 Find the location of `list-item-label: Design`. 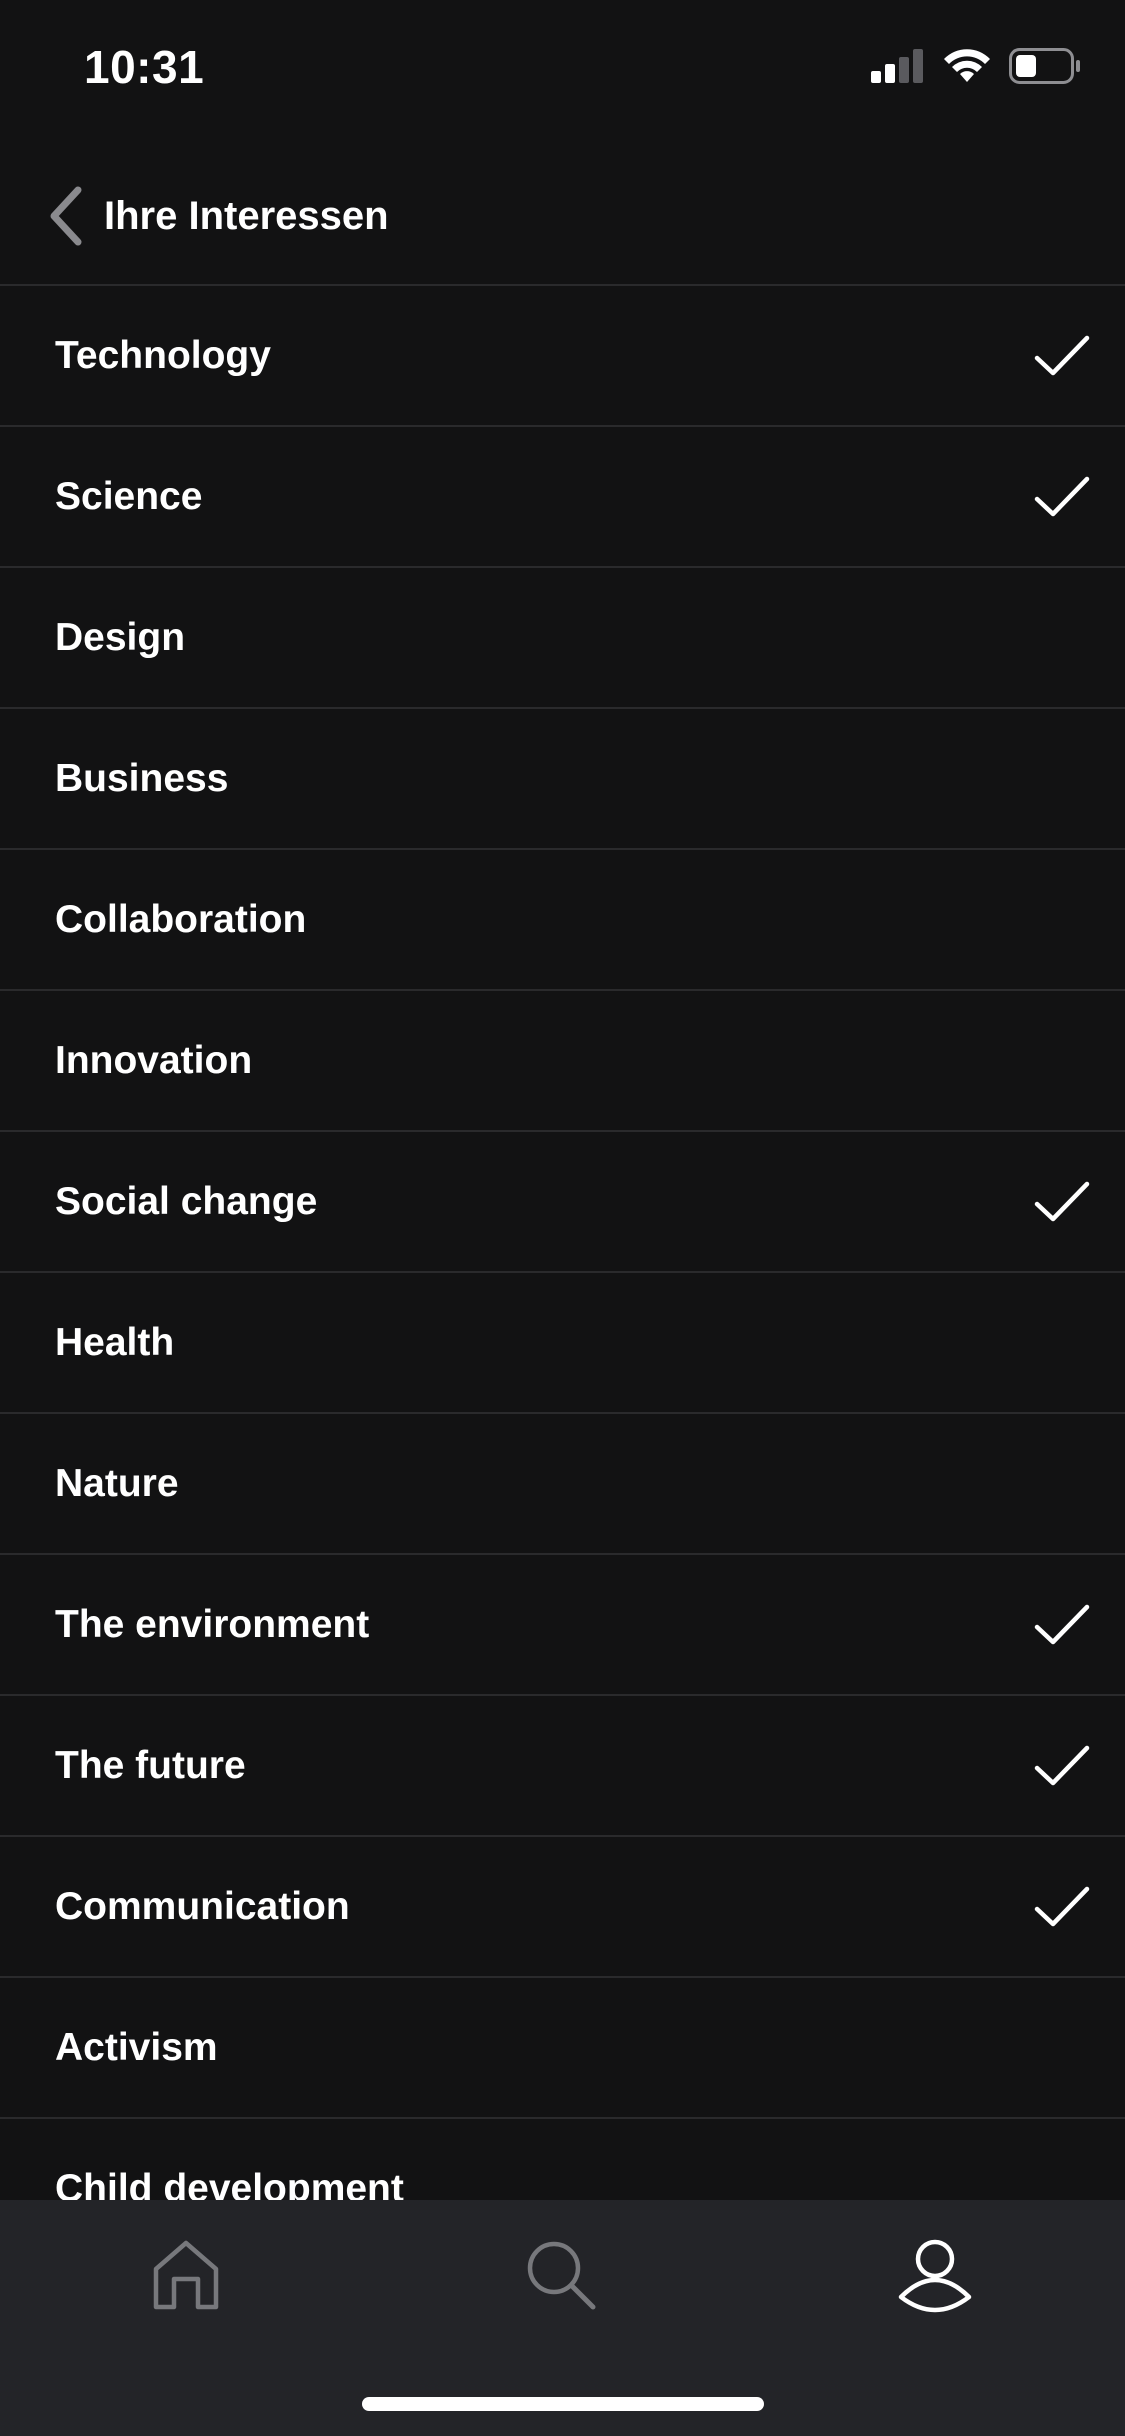

list-item-label: Design is located at coordinates (120, 637).